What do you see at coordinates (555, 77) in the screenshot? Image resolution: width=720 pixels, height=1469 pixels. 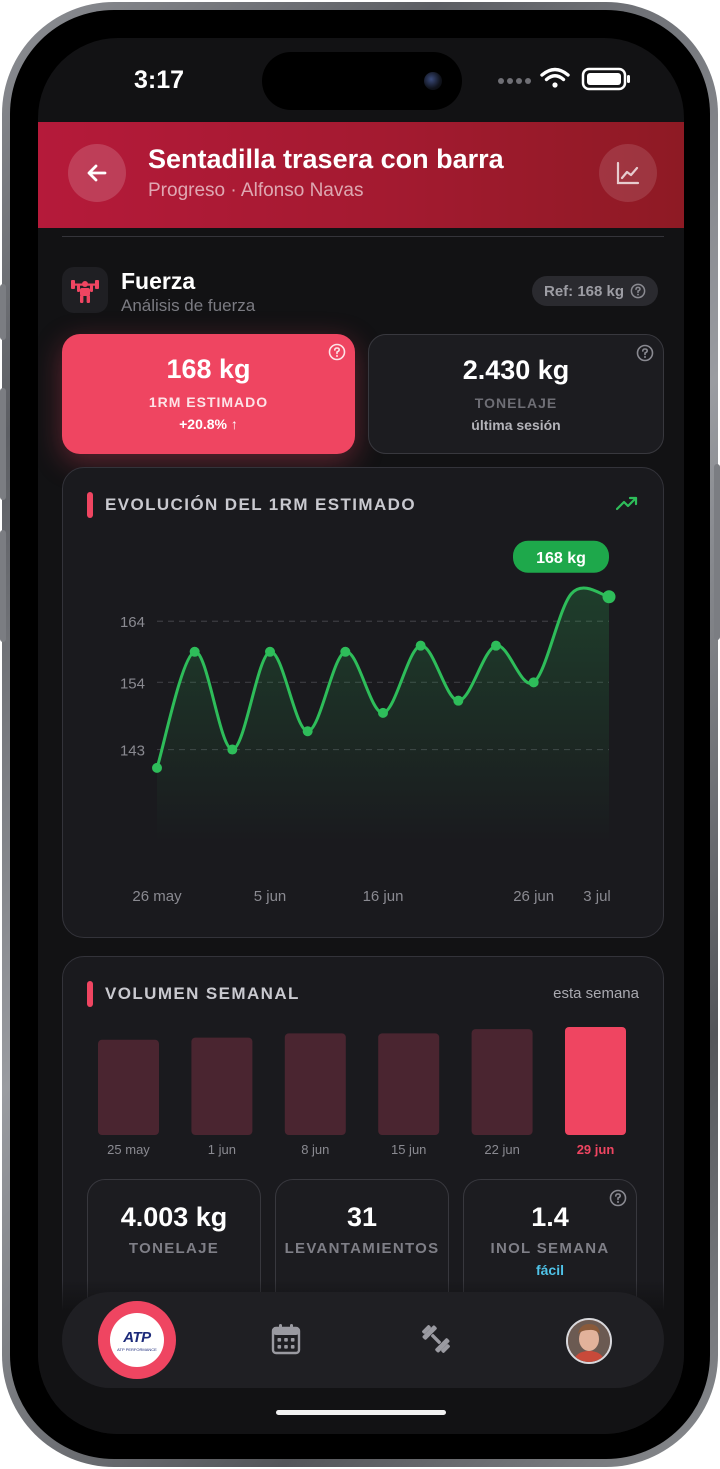 I see `wifi-icon` at bounding box center [555, 77].